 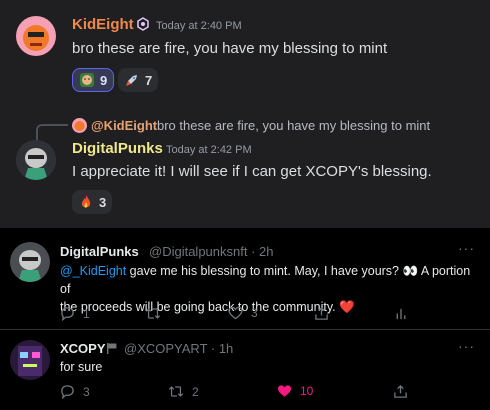 What do you see at coordinates (401, 314) in the screenshot?
I see `analytics-icon` at bounding box center [401, 314].